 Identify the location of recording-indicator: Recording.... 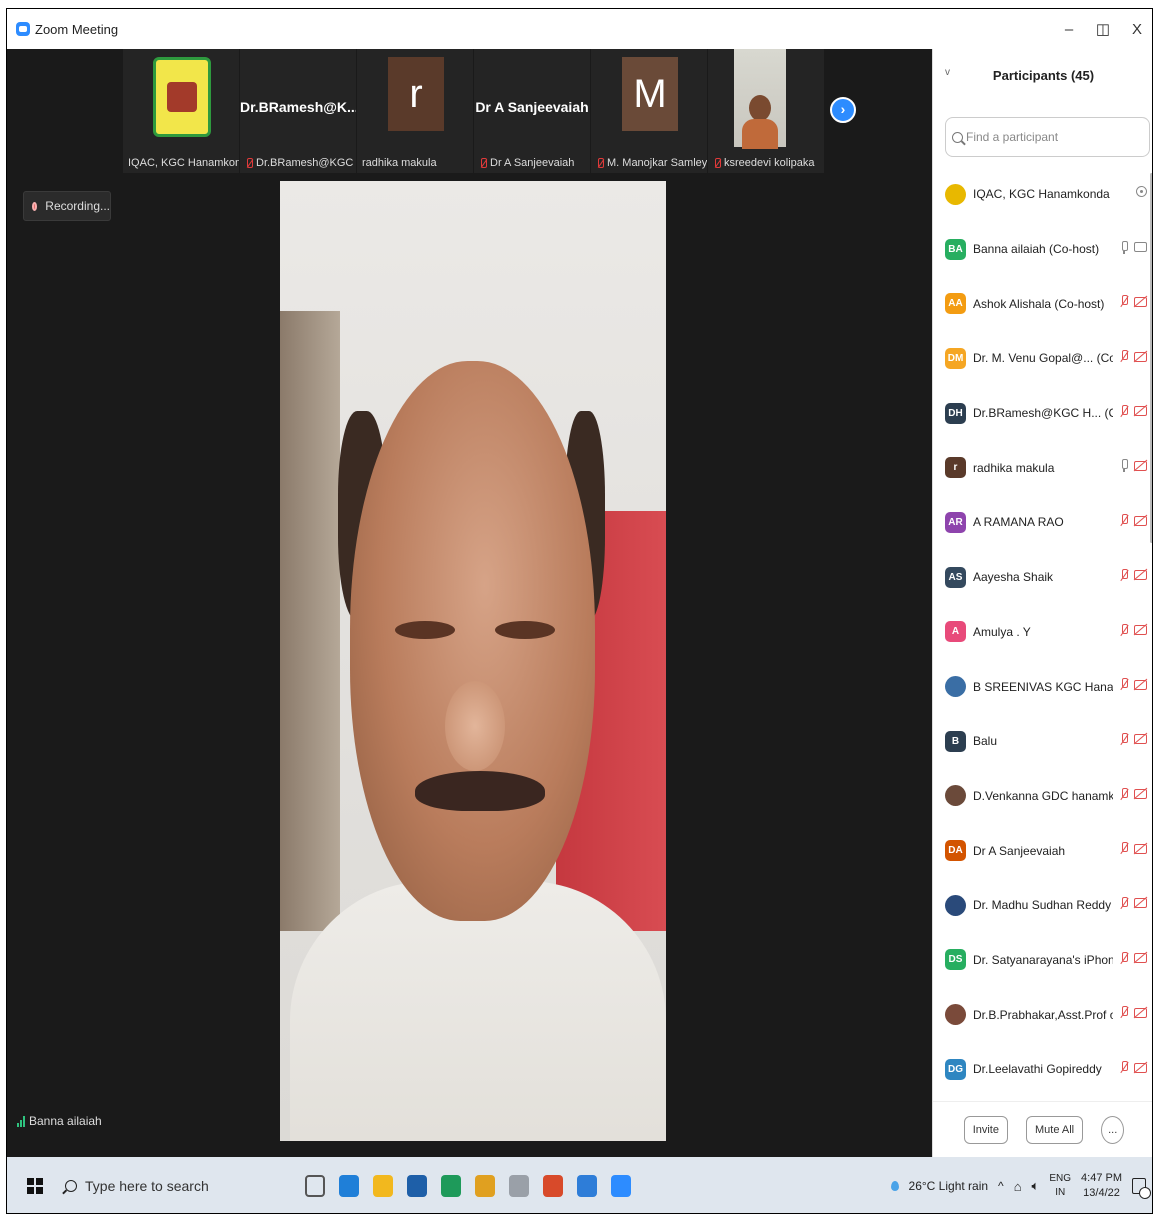
(67, 206).